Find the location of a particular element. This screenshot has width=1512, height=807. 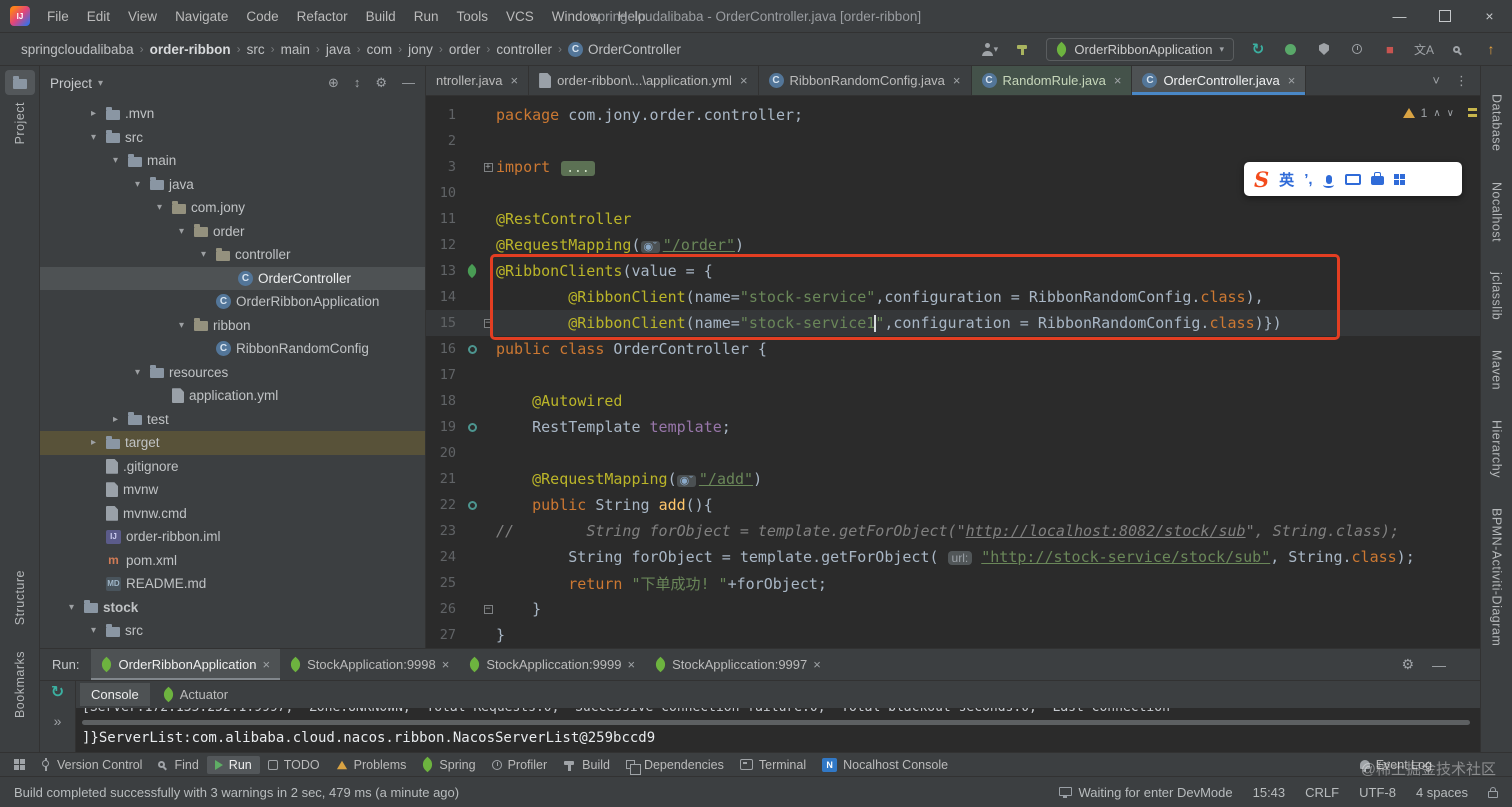

code-line: 19 RestTemplate template; is located at coordinates (953, 427).